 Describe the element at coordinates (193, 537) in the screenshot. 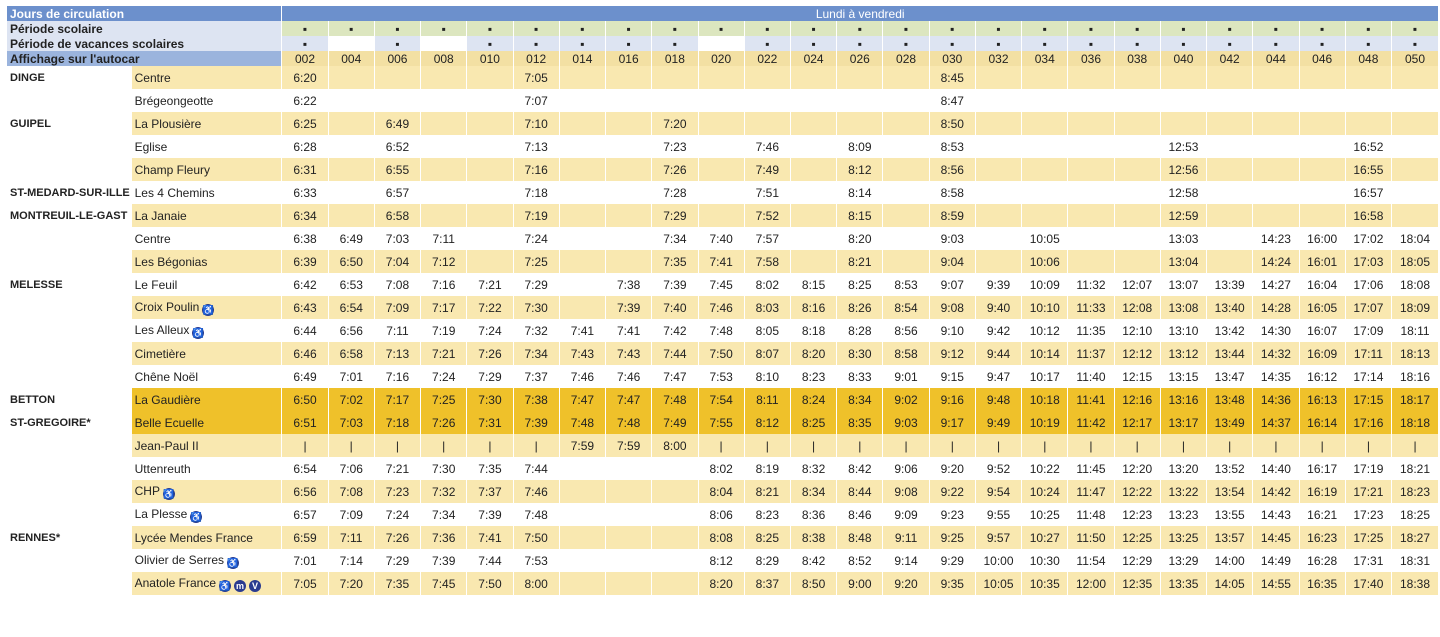

I see `stop-name: Lycée Mendes France` at that location.